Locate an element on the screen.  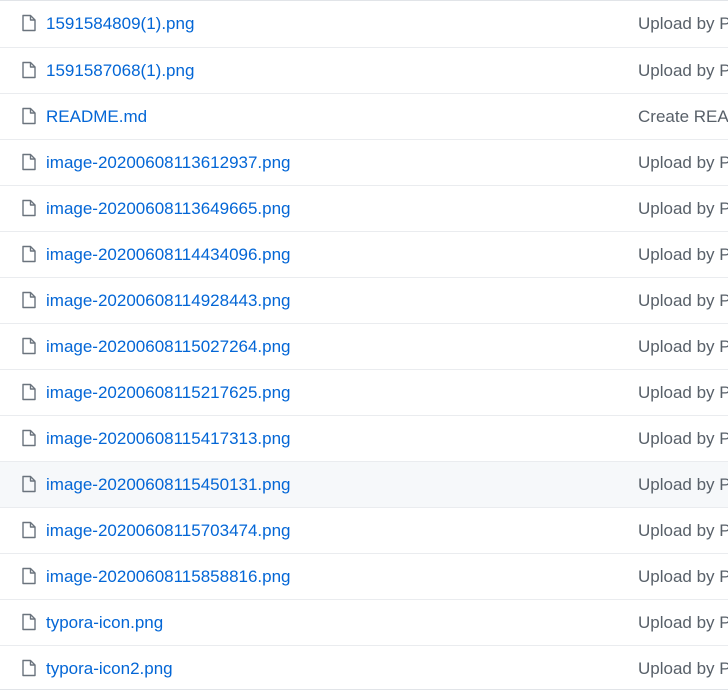
table-row: image-20200608114434096.png Upload by P is located at coordinates (364, 254).